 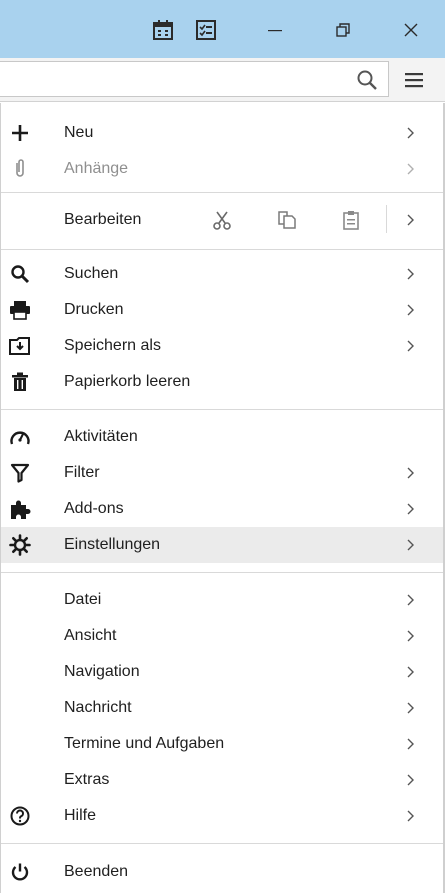 I want to click on minimize-button, so click(x=275, y=30).